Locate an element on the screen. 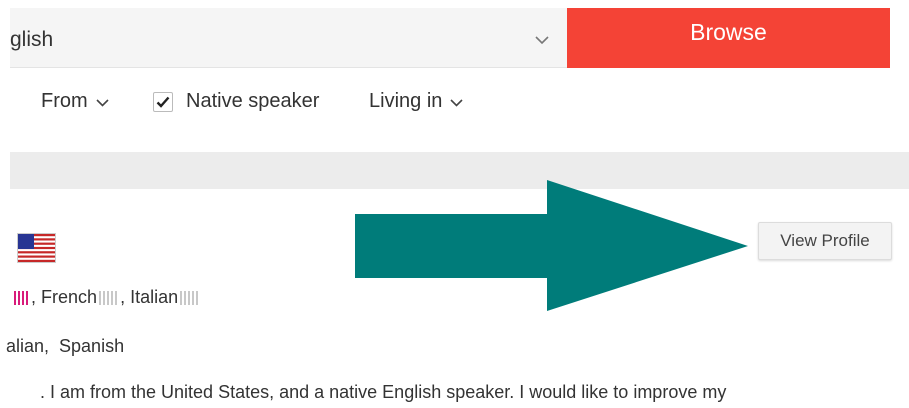 This screenshot has height=408, width=909. browse-button: Browse is located at coordinates (728, 38).